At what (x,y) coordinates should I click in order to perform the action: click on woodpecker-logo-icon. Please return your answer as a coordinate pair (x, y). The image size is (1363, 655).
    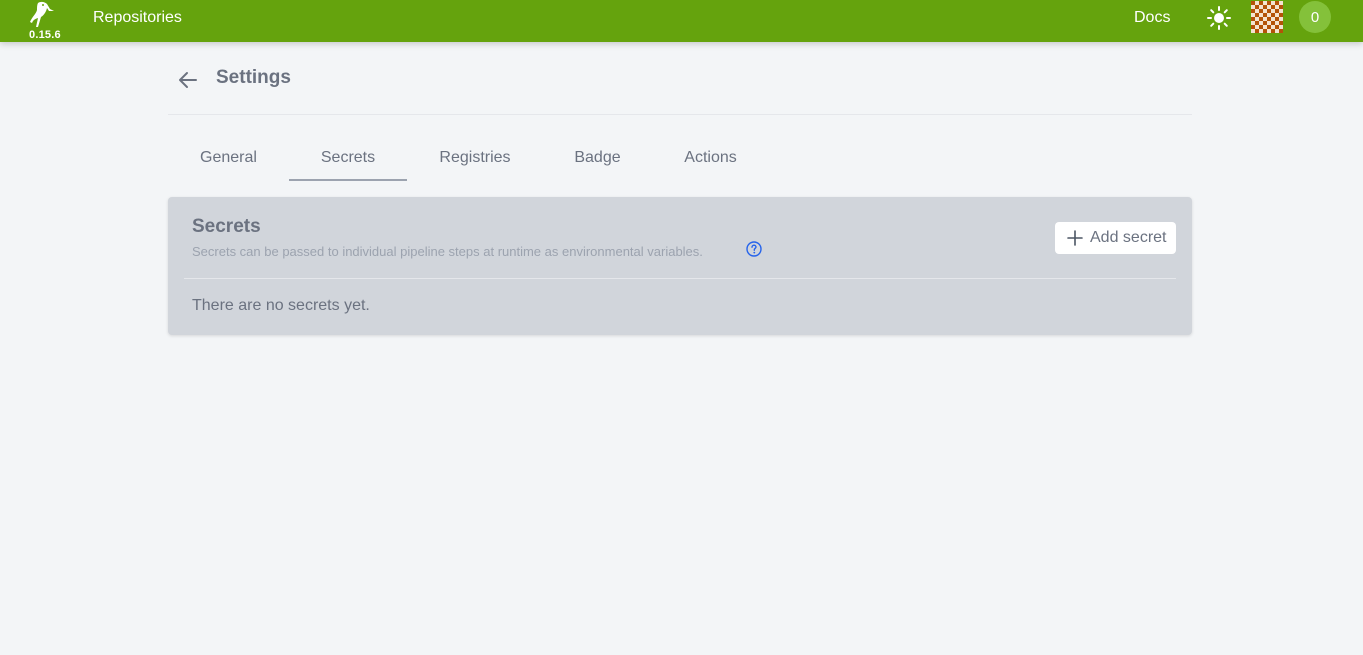
    Looking at the image, I should click on (42, 14).